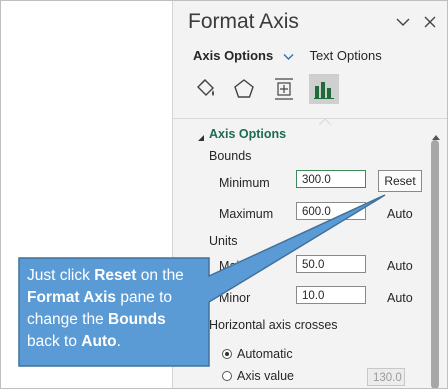 The image size is (448, 389). Describe the element at coordinates (235, 298) in the screenshot. I see `minor-label: Minor` at that location.